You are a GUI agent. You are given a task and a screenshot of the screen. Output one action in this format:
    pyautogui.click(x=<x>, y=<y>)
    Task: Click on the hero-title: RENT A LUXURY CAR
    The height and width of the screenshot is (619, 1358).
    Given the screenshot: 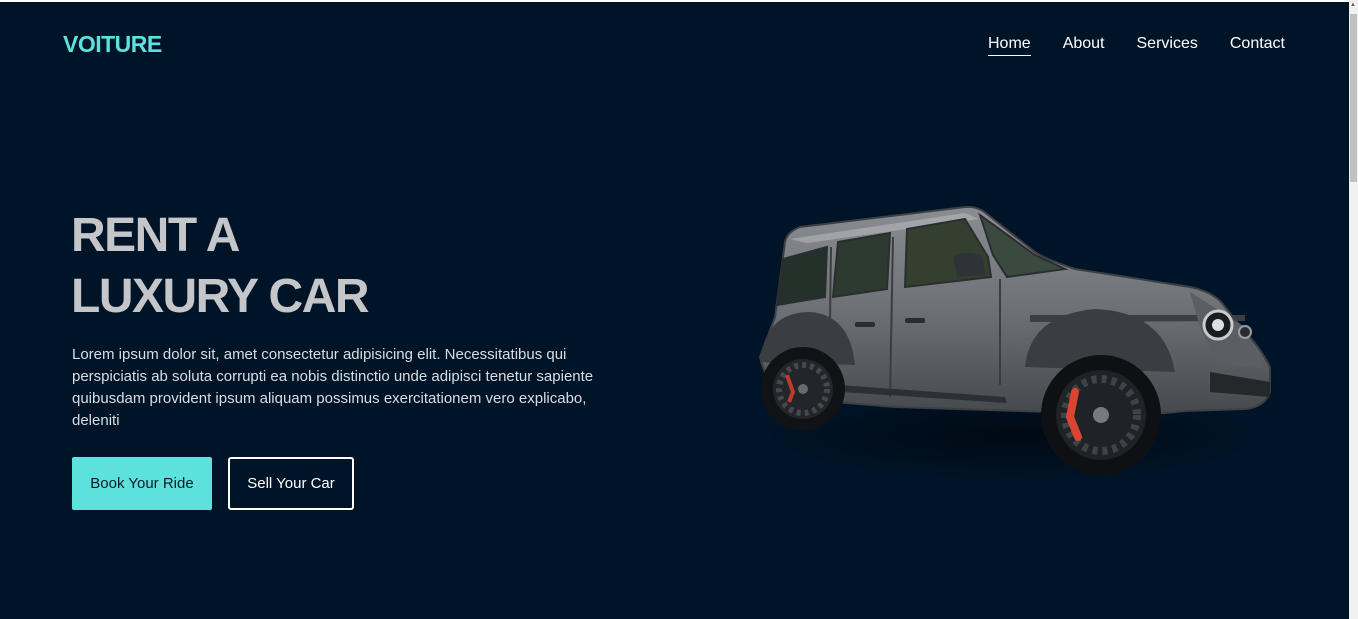 What is the action you would take?
    pyautogui.click(x=220, y=266)
    